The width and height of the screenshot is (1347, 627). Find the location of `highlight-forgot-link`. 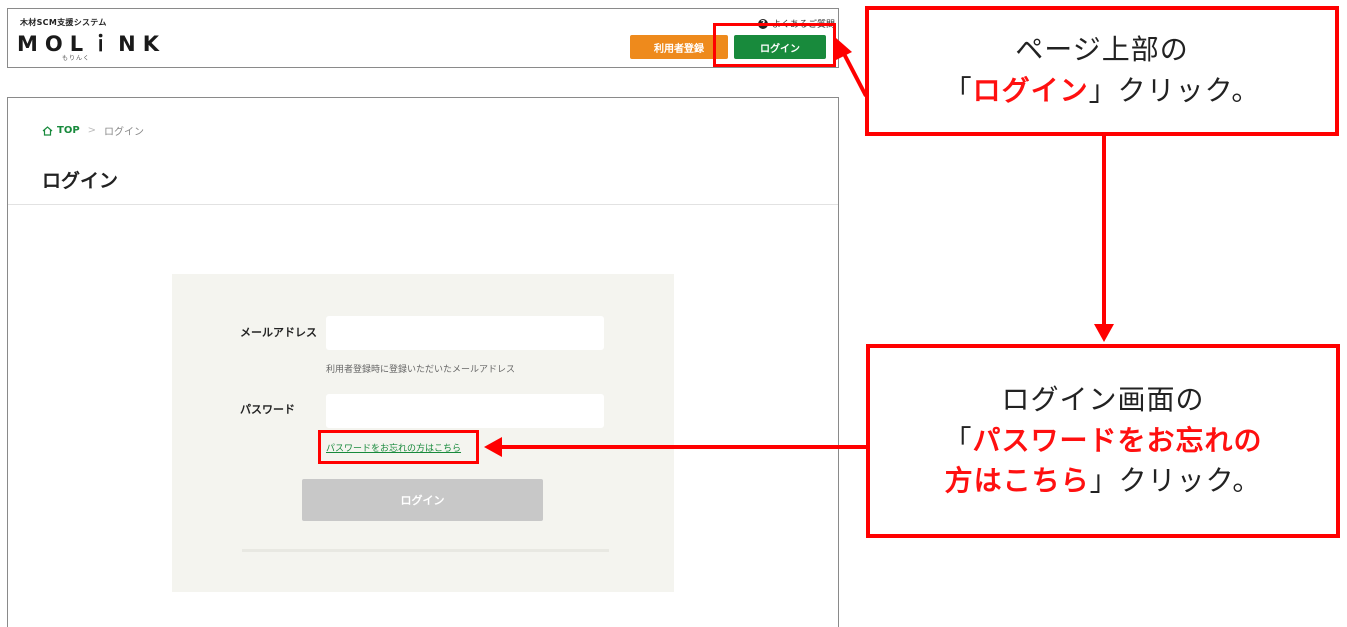

highlight-forgot-link is located at coordinates (398, 447).